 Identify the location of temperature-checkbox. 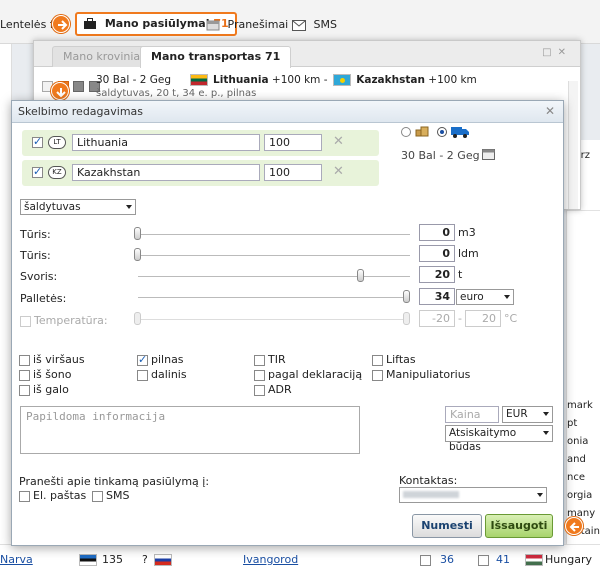
(25, 321).